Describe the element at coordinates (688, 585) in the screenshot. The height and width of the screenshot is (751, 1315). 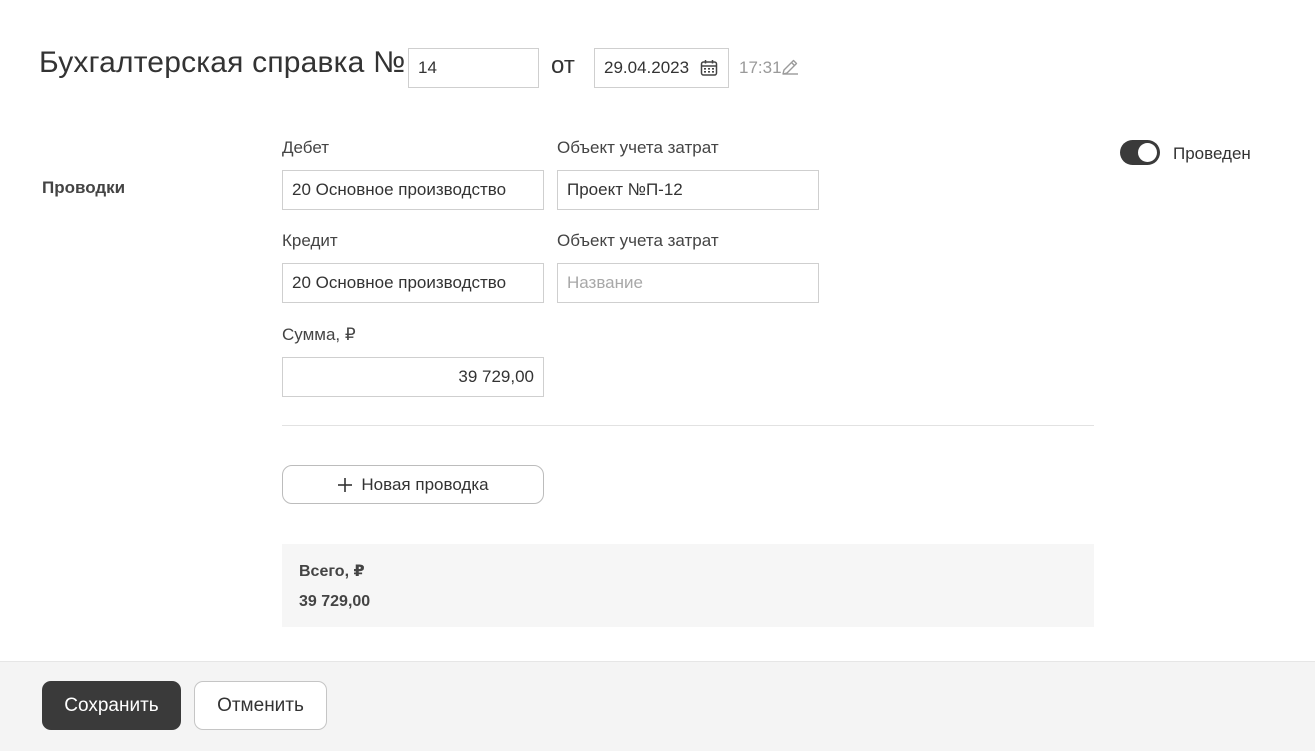
I see `total-summary: Всего, ₽ 39 729,00` at that location.